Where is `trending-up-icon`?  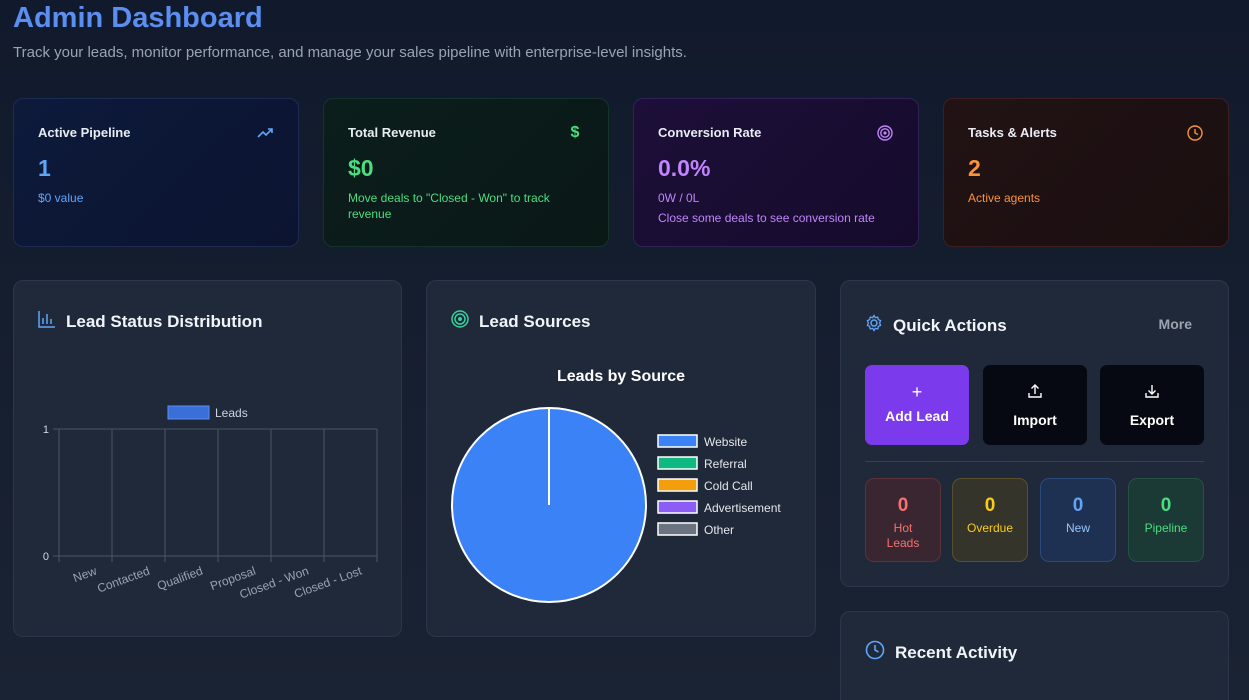
trending-up-icon is located at coordinates (265, 133).